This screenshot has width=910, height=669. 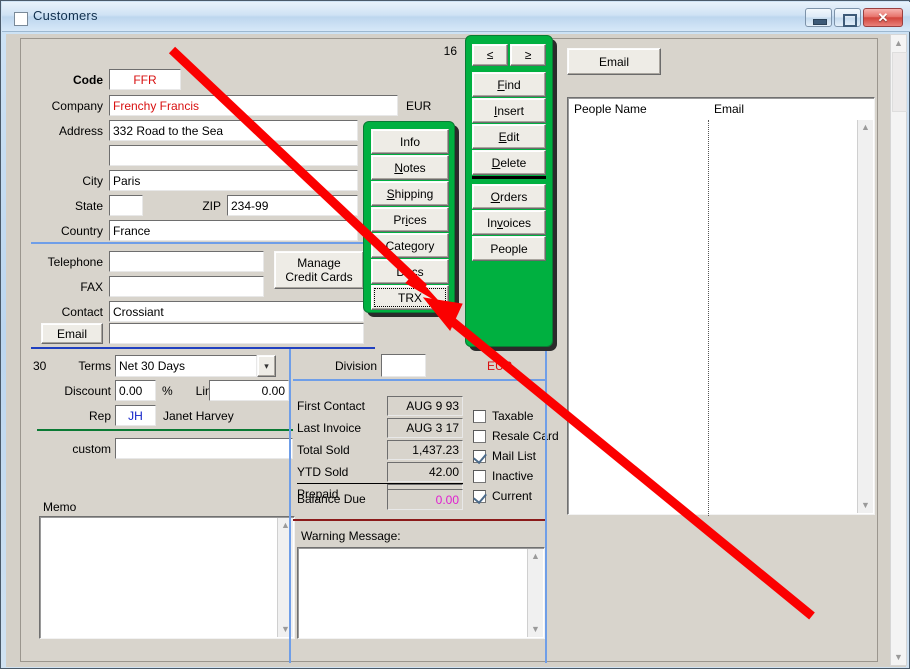 What do you see at coordinates (865, 505) in the screenshot?
I see `people-scroll-down-icon: ▼` at bounding box center [865, 505].